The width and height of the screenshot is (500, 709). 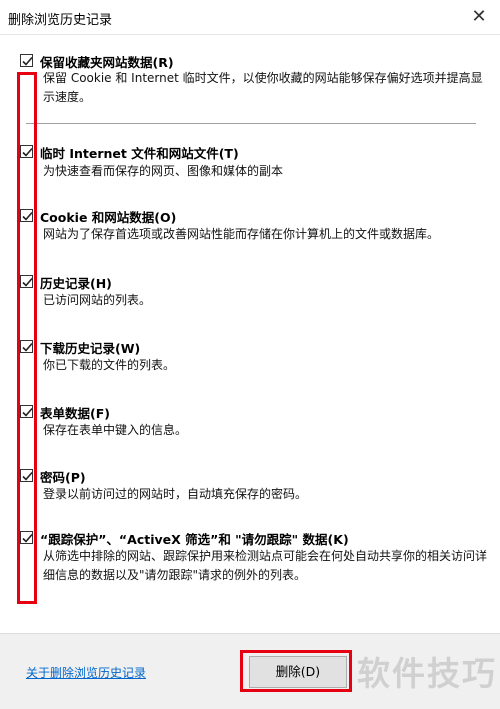 I want to click on option-label: 临时 Internet 文件和网站文件(T), so click(x=139, y=153).